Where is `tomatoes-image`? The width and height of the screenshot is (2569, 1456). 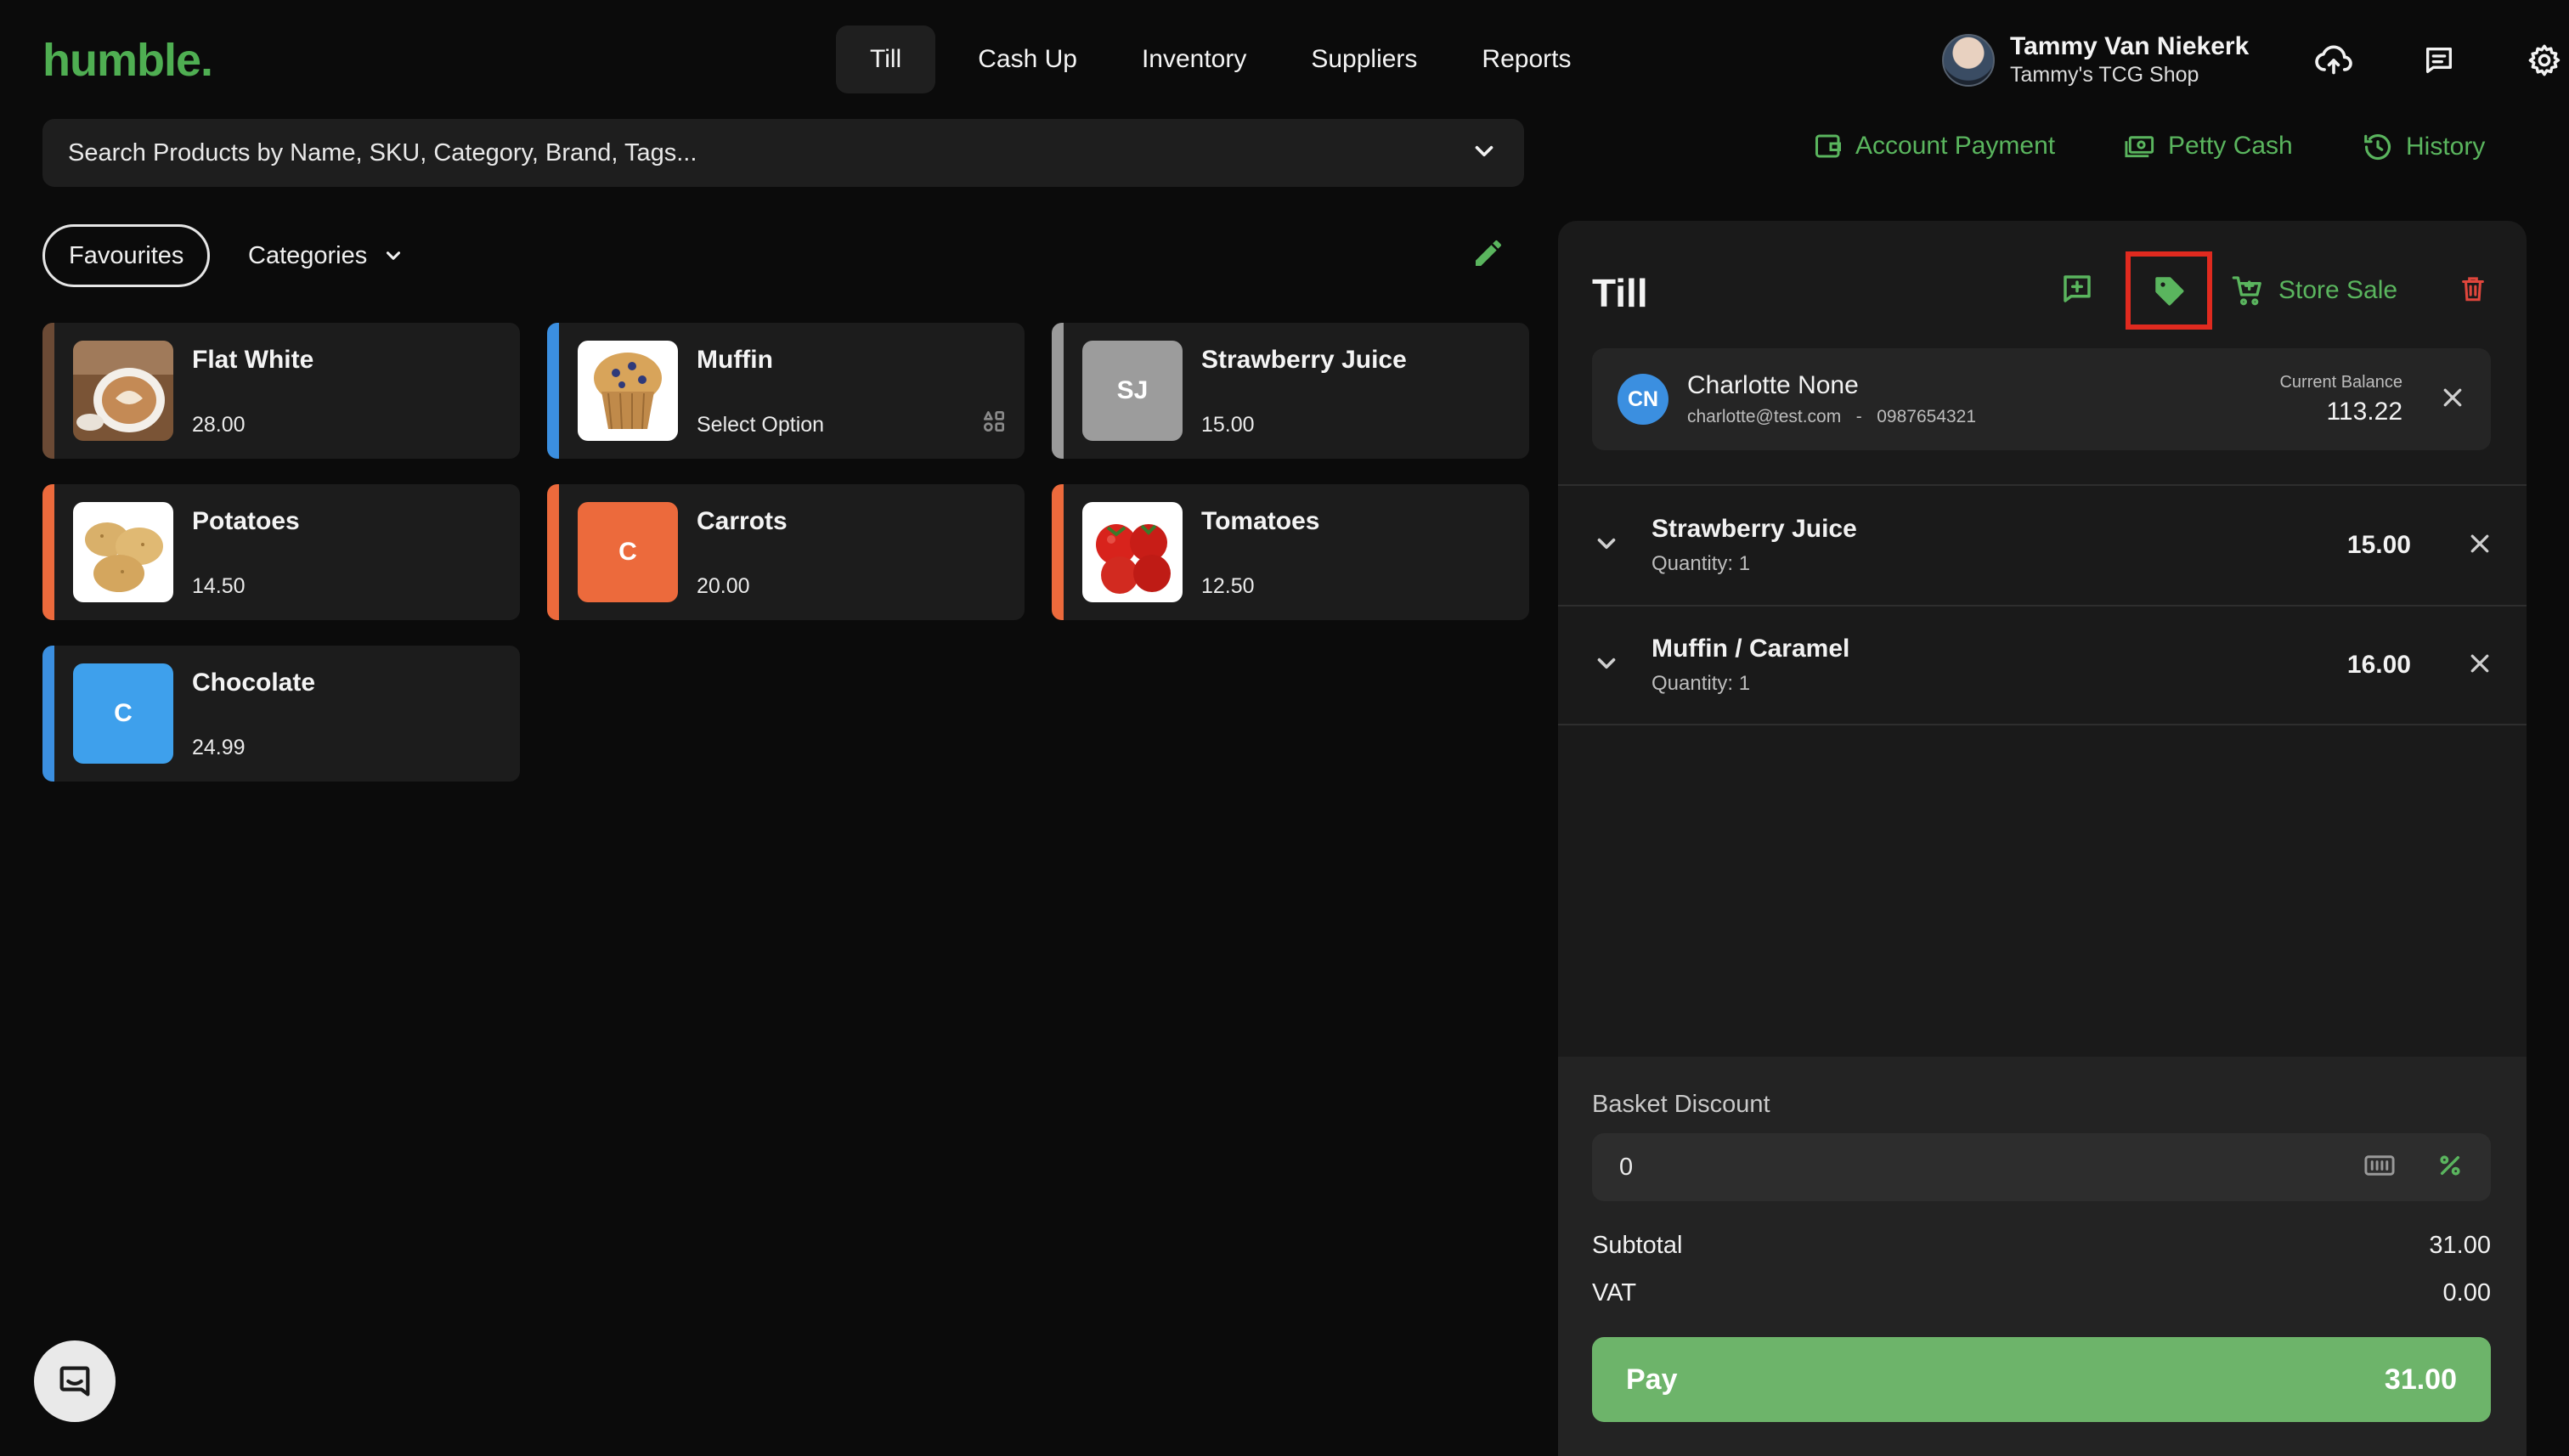
tomatoes-image is located at coordinates (1132, 552).